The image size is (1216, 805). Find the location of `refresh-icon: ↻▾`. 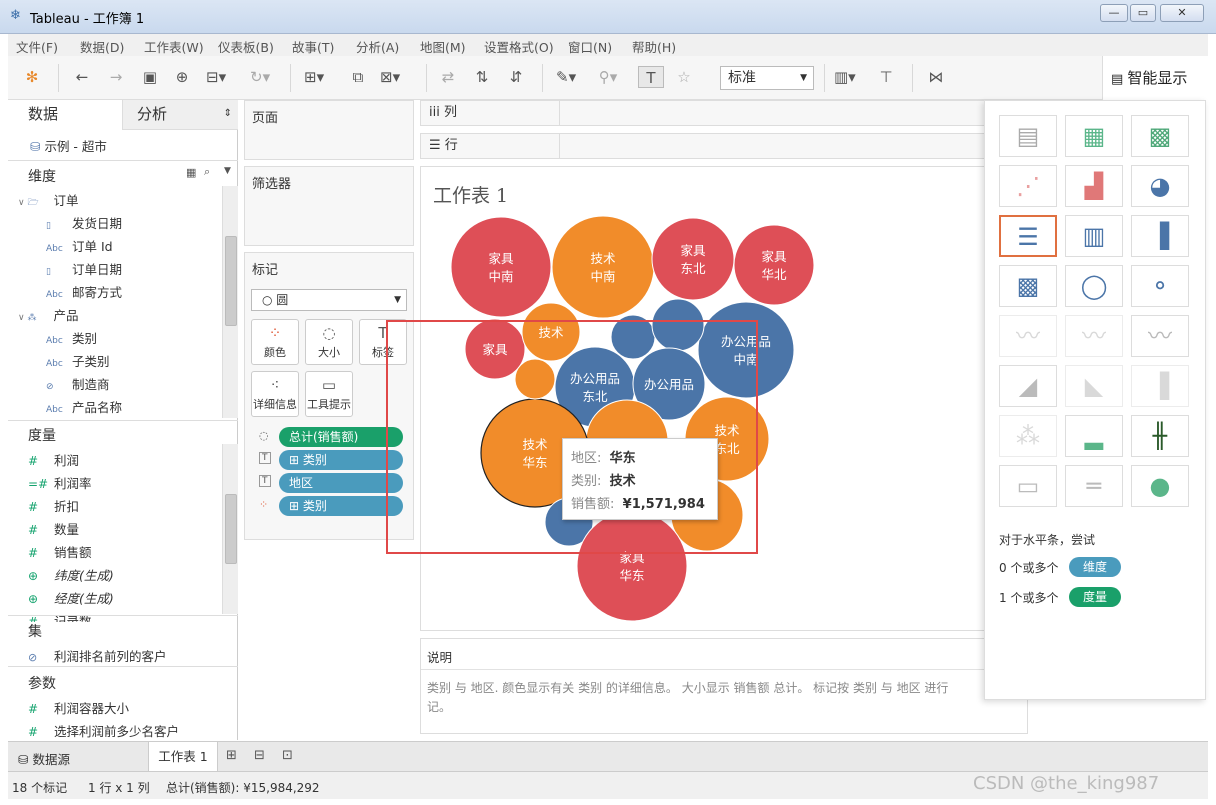

refresh-icon: ↻▾ is located at coordinates (260, 77).